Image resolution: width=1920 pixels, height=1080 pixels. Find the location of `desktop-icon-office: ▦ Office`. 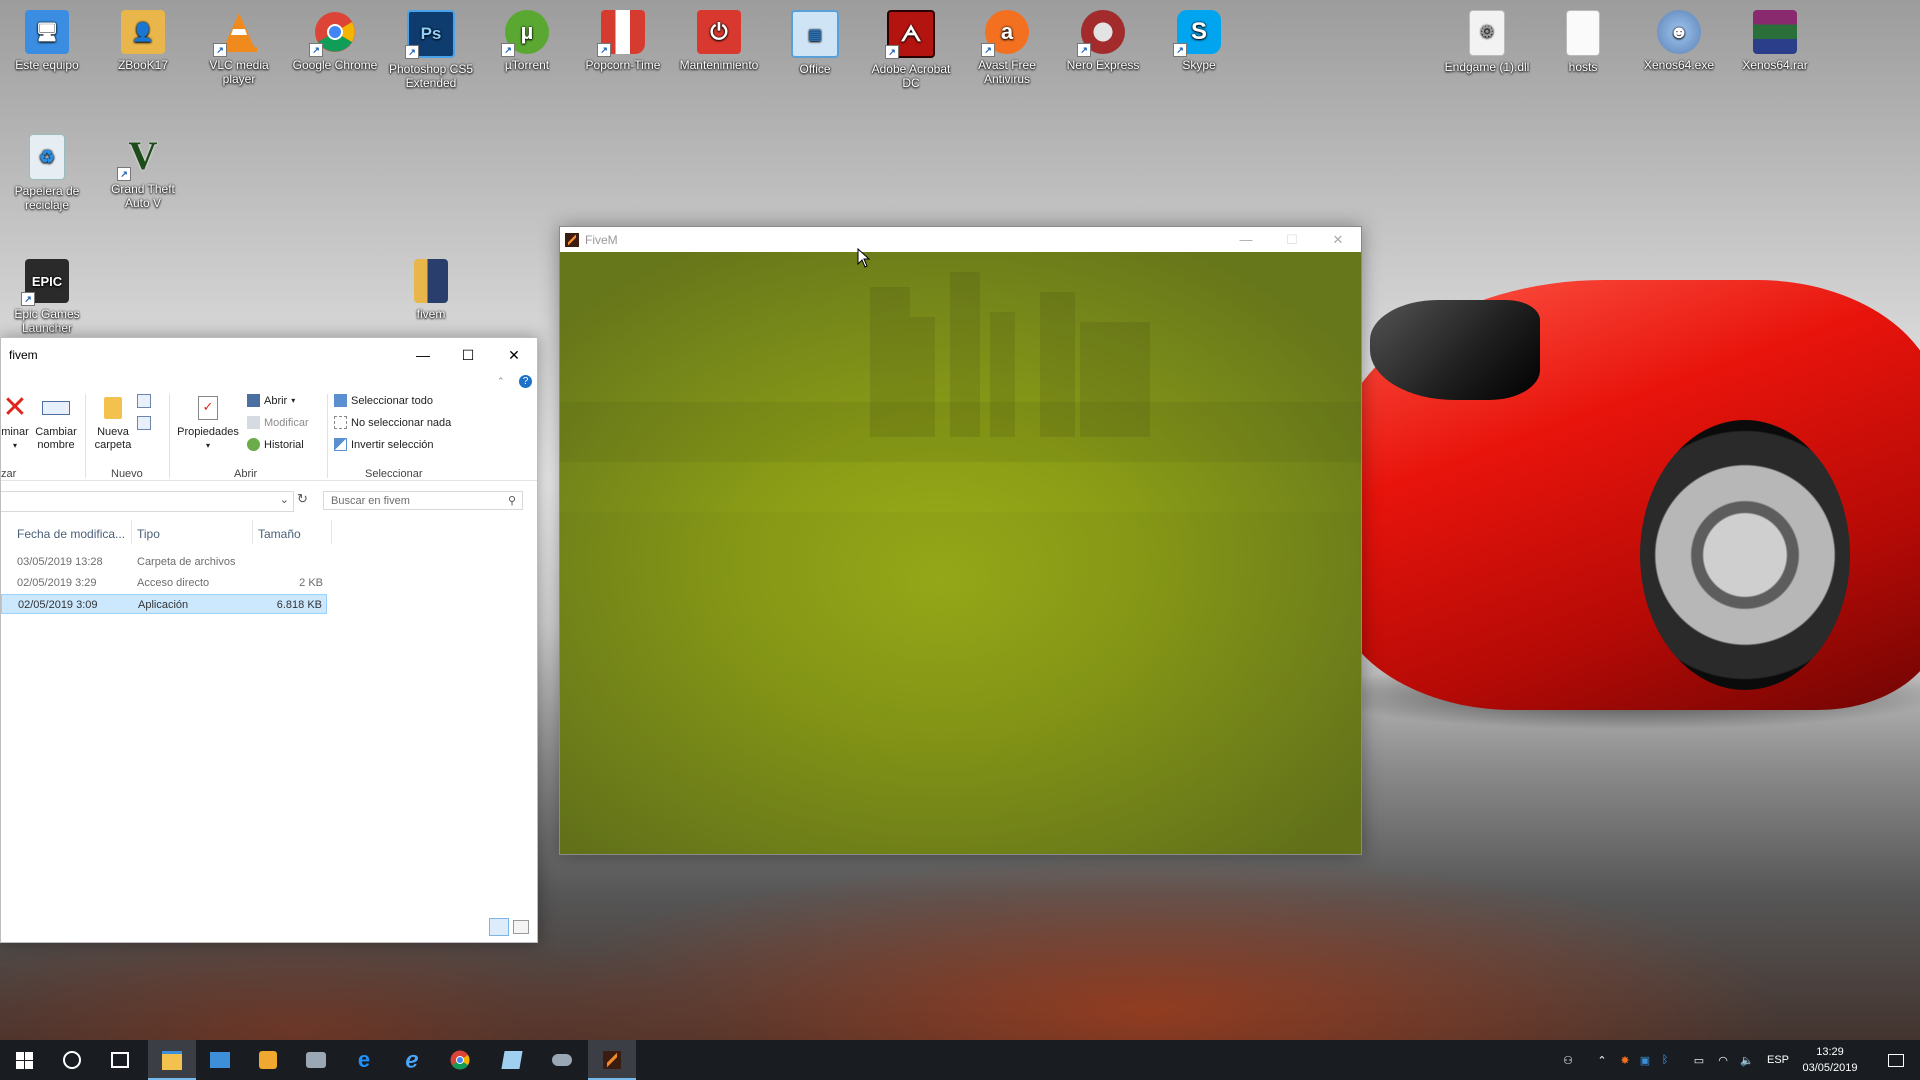

desktop-icon-office: ▦ Office is located at coordinates (815, 40).